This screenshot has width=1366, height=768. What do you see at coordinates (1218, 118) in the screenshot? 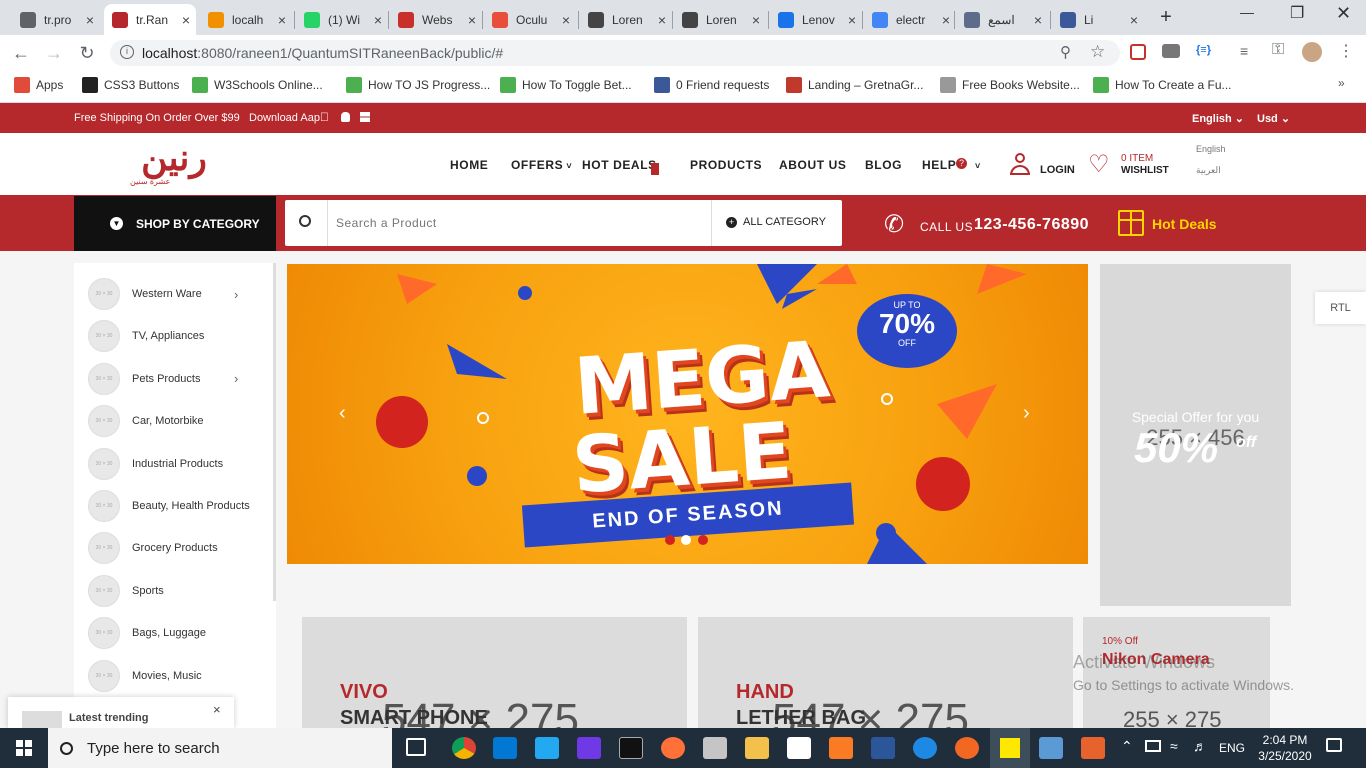
I see `language-select: English ⌄` at bounding box center [1218, 118].